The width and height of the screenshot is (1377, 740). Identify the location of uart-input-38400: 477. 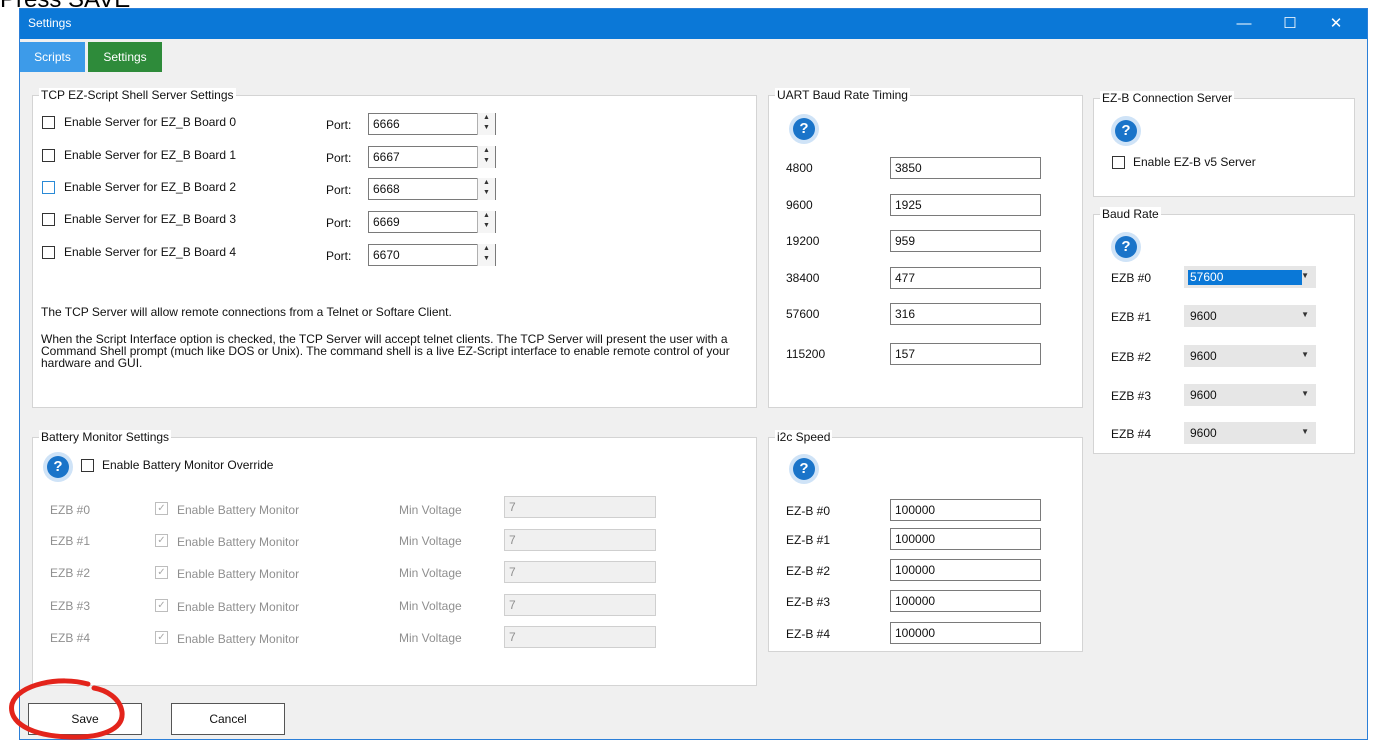
(965, 278).